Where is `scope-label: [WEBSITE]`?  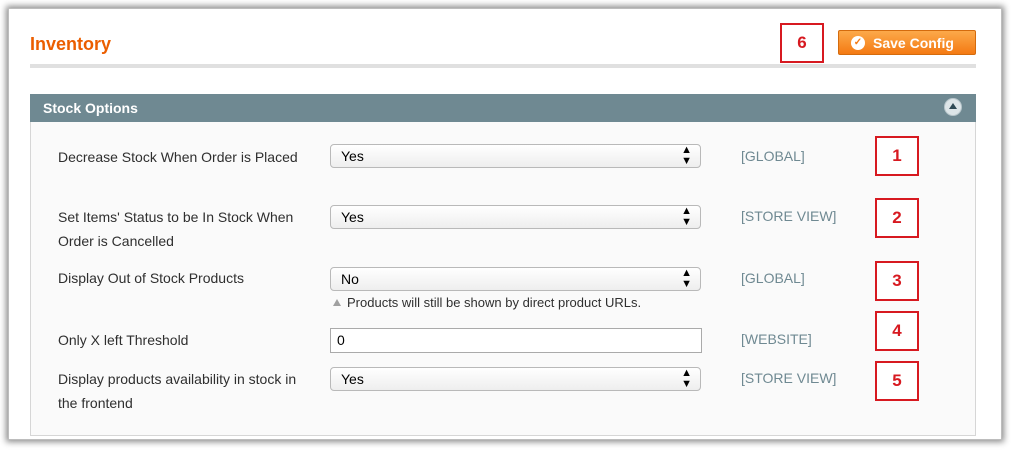 scope-label: [WEBSITE] is located at coordinates (776, 339).